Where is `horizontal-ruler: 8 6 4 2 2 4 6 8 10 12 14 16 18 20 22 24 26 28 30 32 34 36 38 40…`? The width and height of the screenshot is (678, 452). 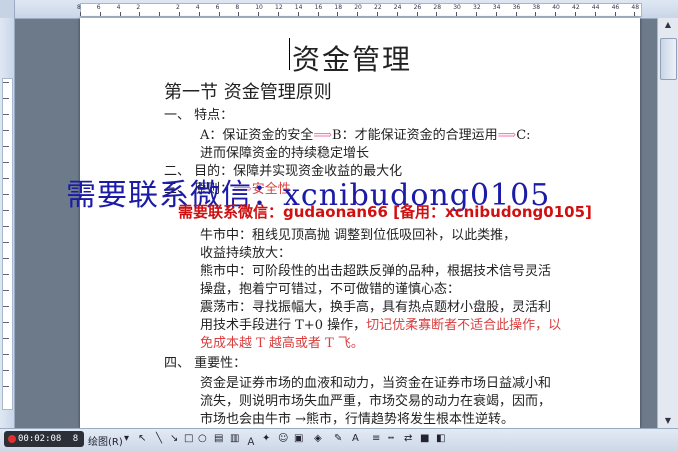
horizontal-ruler: 8 6 4 2 2 4 6 8 10 12 14 16 18 20 22 24 26 28 30 32 34 36 38 40… is located at coordinates (339, 9).